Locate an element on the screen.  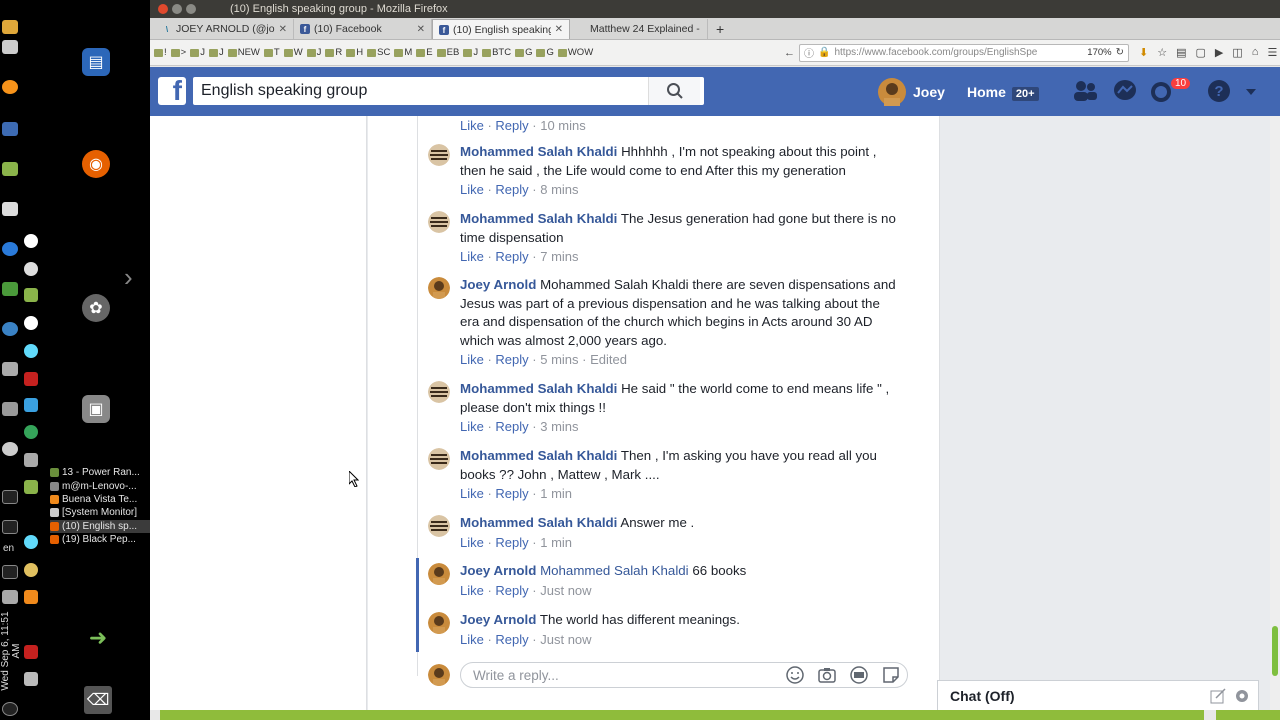
scrollbar is located at coordinates (1275, 413).